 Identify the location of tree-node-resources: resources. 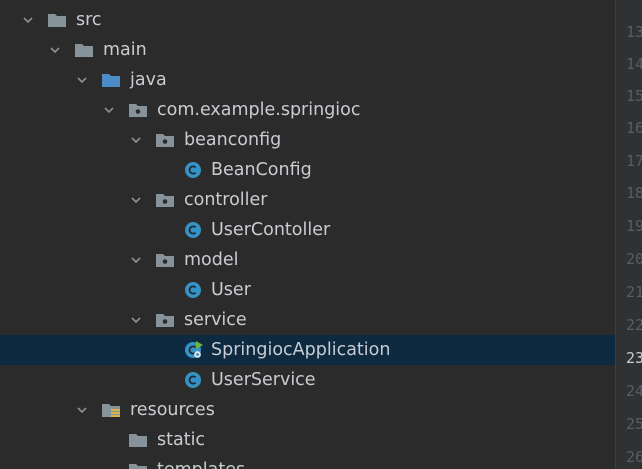
(307, 410).